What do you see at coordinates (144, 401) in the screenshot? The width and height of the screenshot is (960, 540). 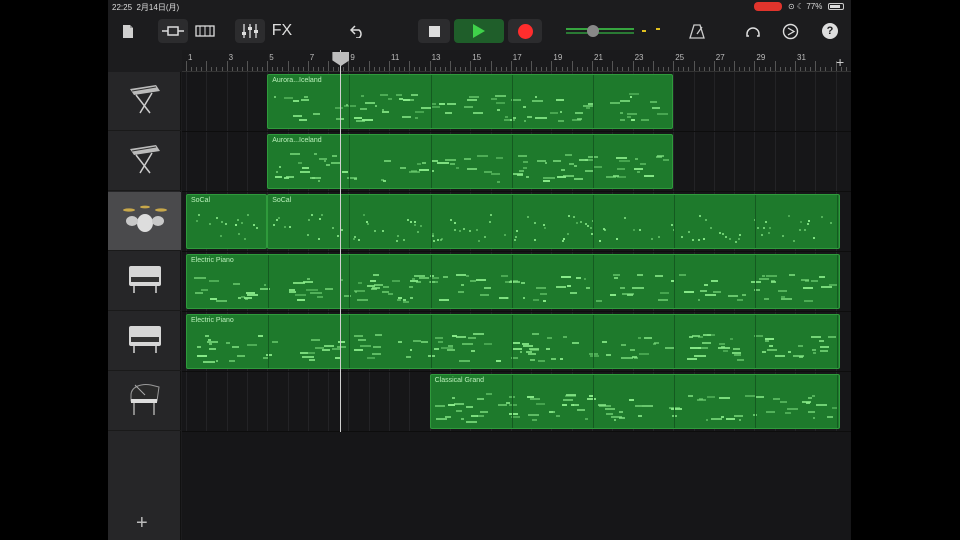 I see `track-header-grand-piano` at bounding box center [144, 401].